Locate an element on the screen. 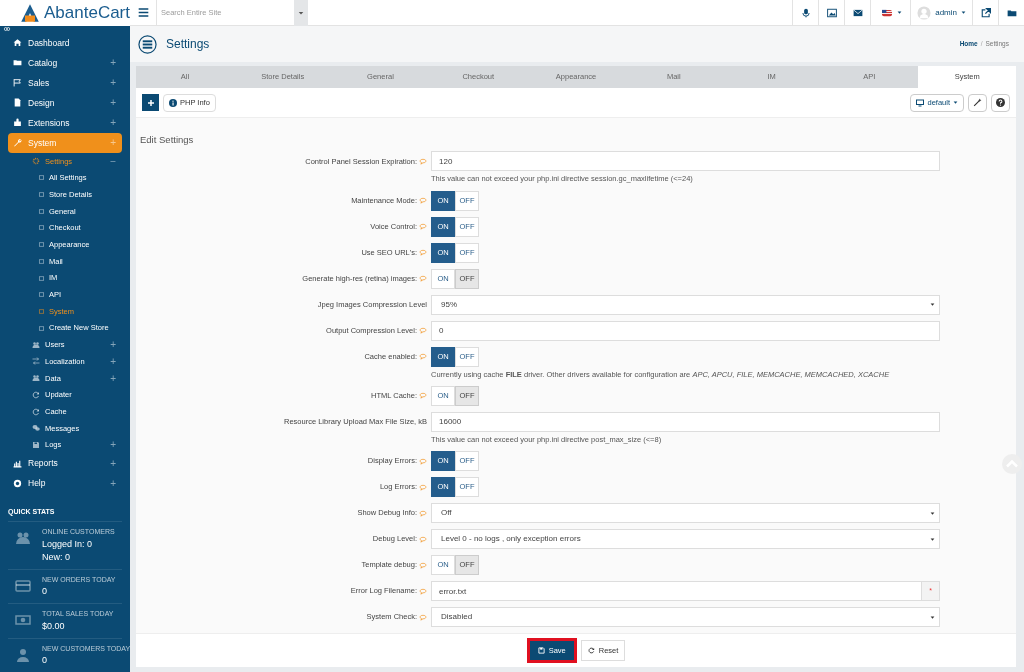 The width and height of the screenshot is (1024, 672). info-icon is located at coordinates (173, 102).